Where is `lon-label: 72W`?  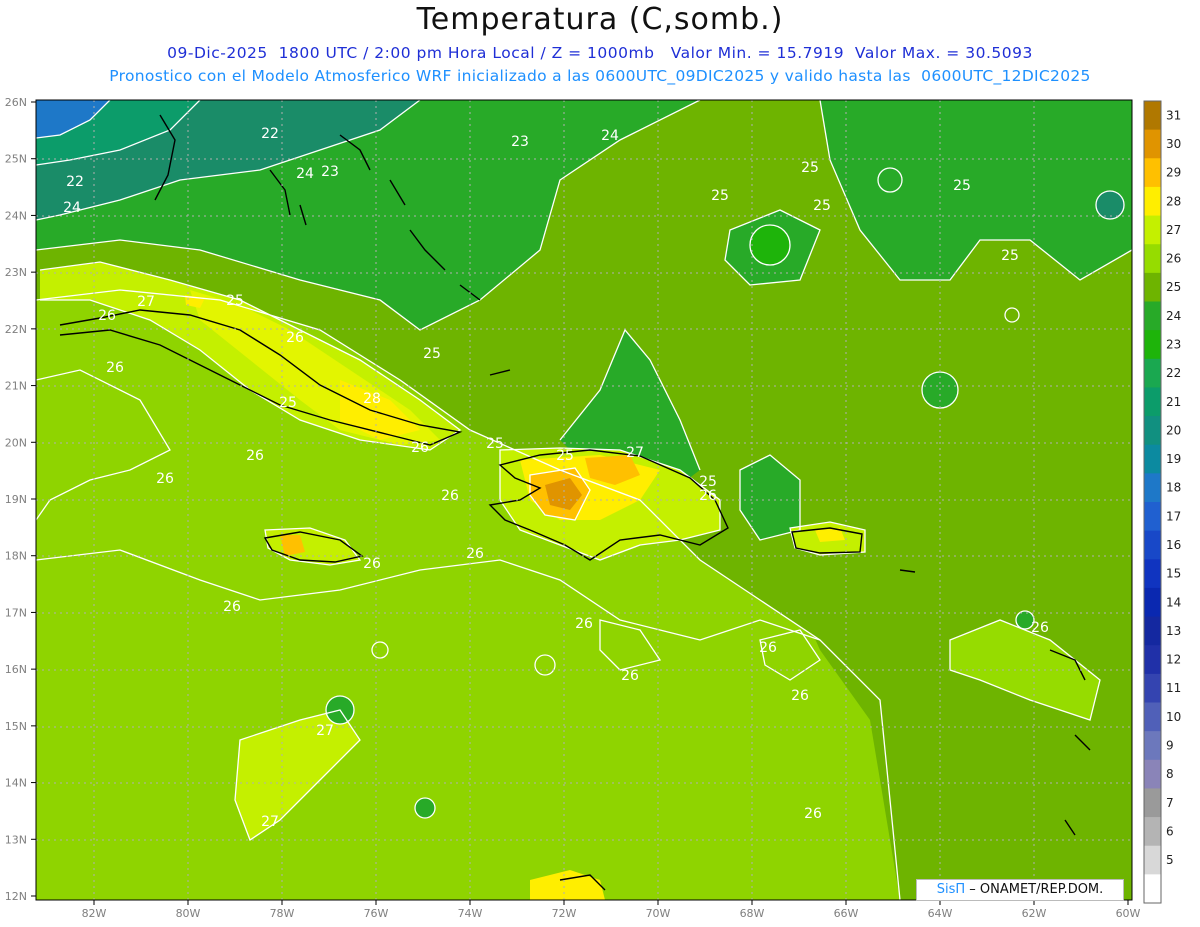
lon-label: 72W is located at coordinates (564, 913).